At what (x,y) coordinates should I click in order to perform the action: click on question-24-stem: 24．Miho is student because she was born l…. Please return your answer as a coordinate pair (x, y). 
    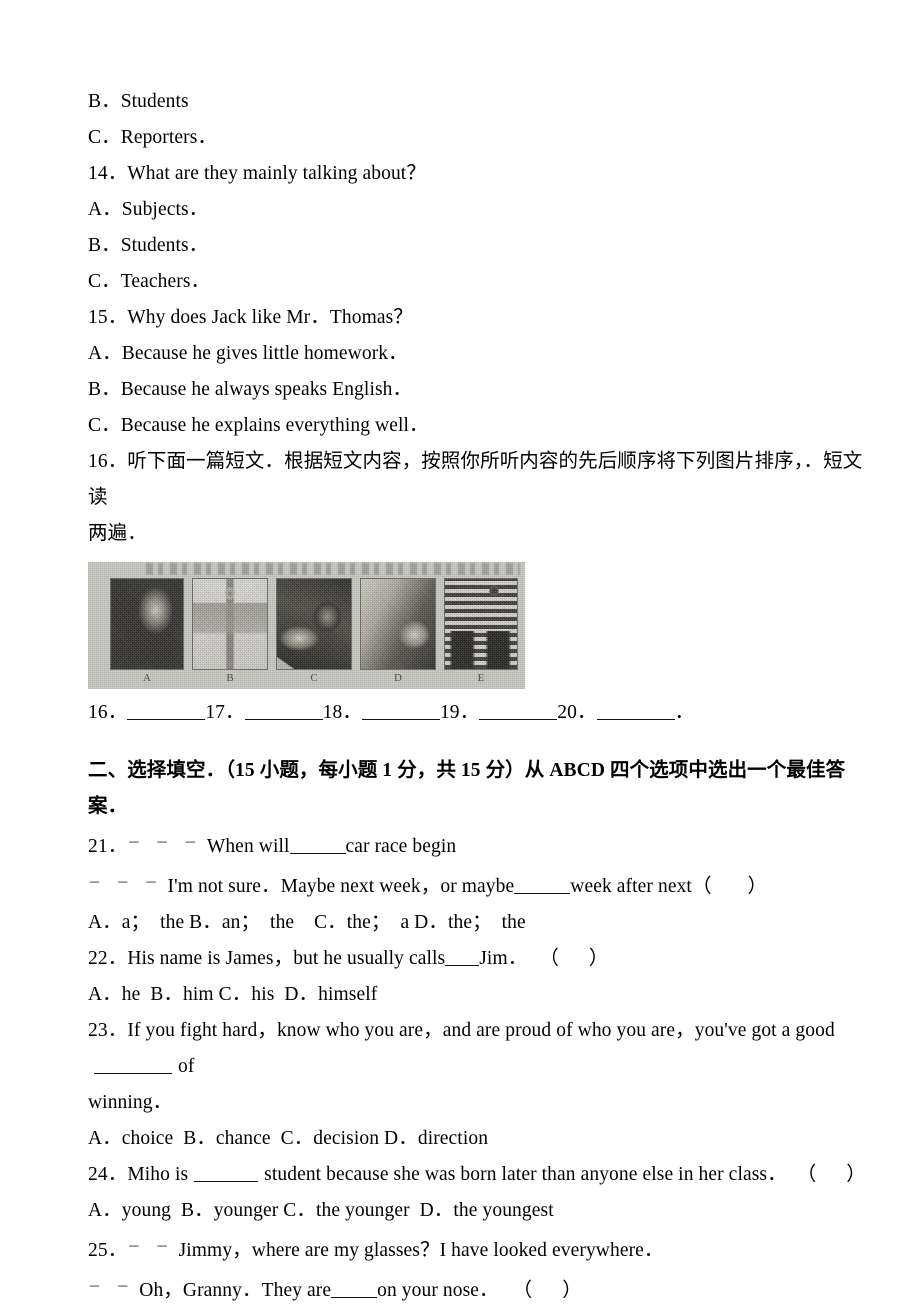
    Looking at the image, I should click on (483, 1175).